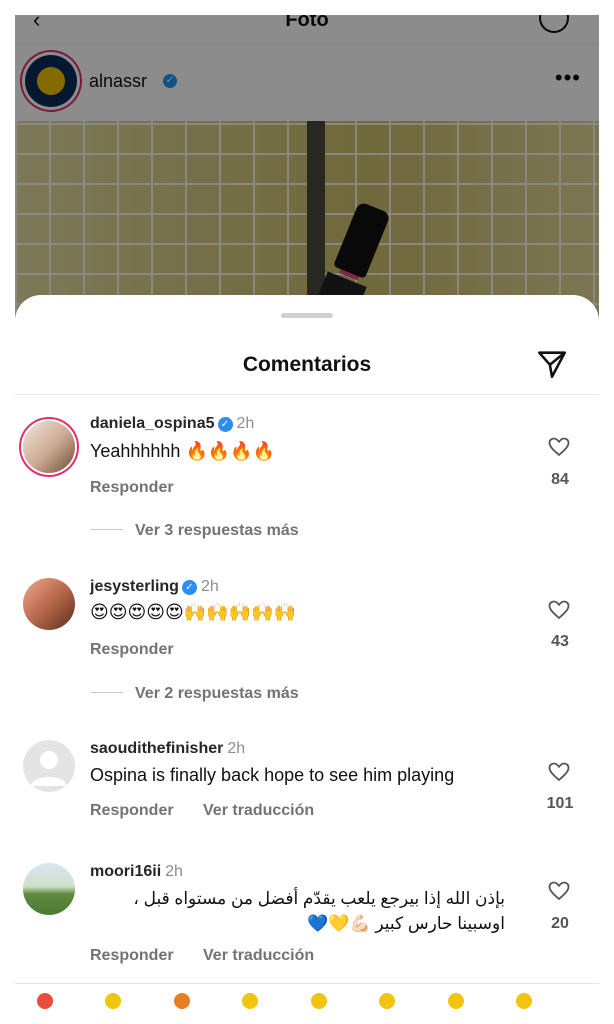 The image size is (614, 1024). What do you see at coordinates (217, 530) in the screenshot?
I see `view-more-replies-label: Ver 3 respuestas más` at bounding box center [217, 530].